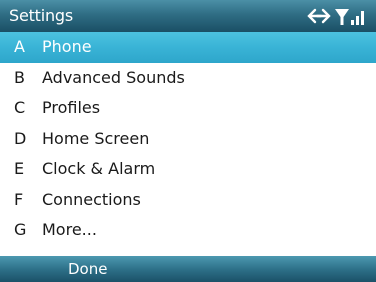 This screenshot has width=376, height=282. I want to click on menu-item-label: Profiles, so click(71, 107).